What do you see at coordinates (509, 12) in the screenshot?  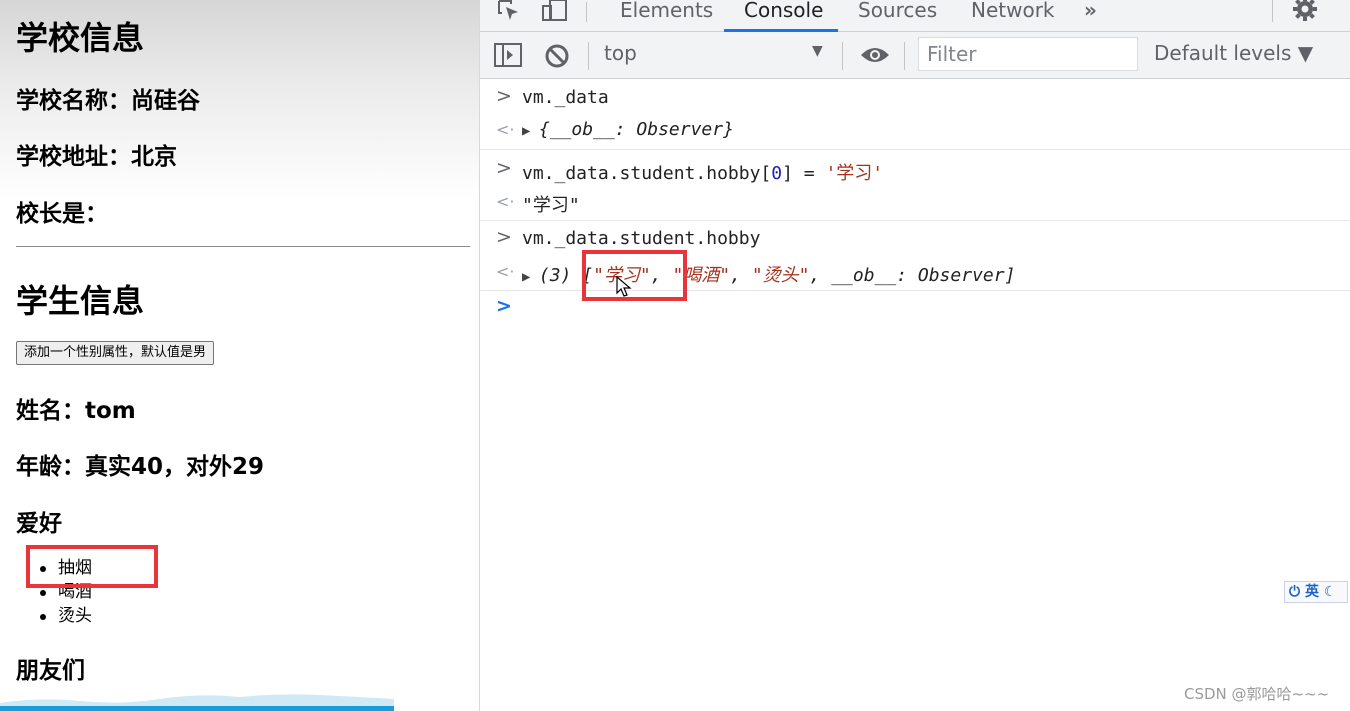 I see `inspect-element-icon` at bounding box center [509, 12].